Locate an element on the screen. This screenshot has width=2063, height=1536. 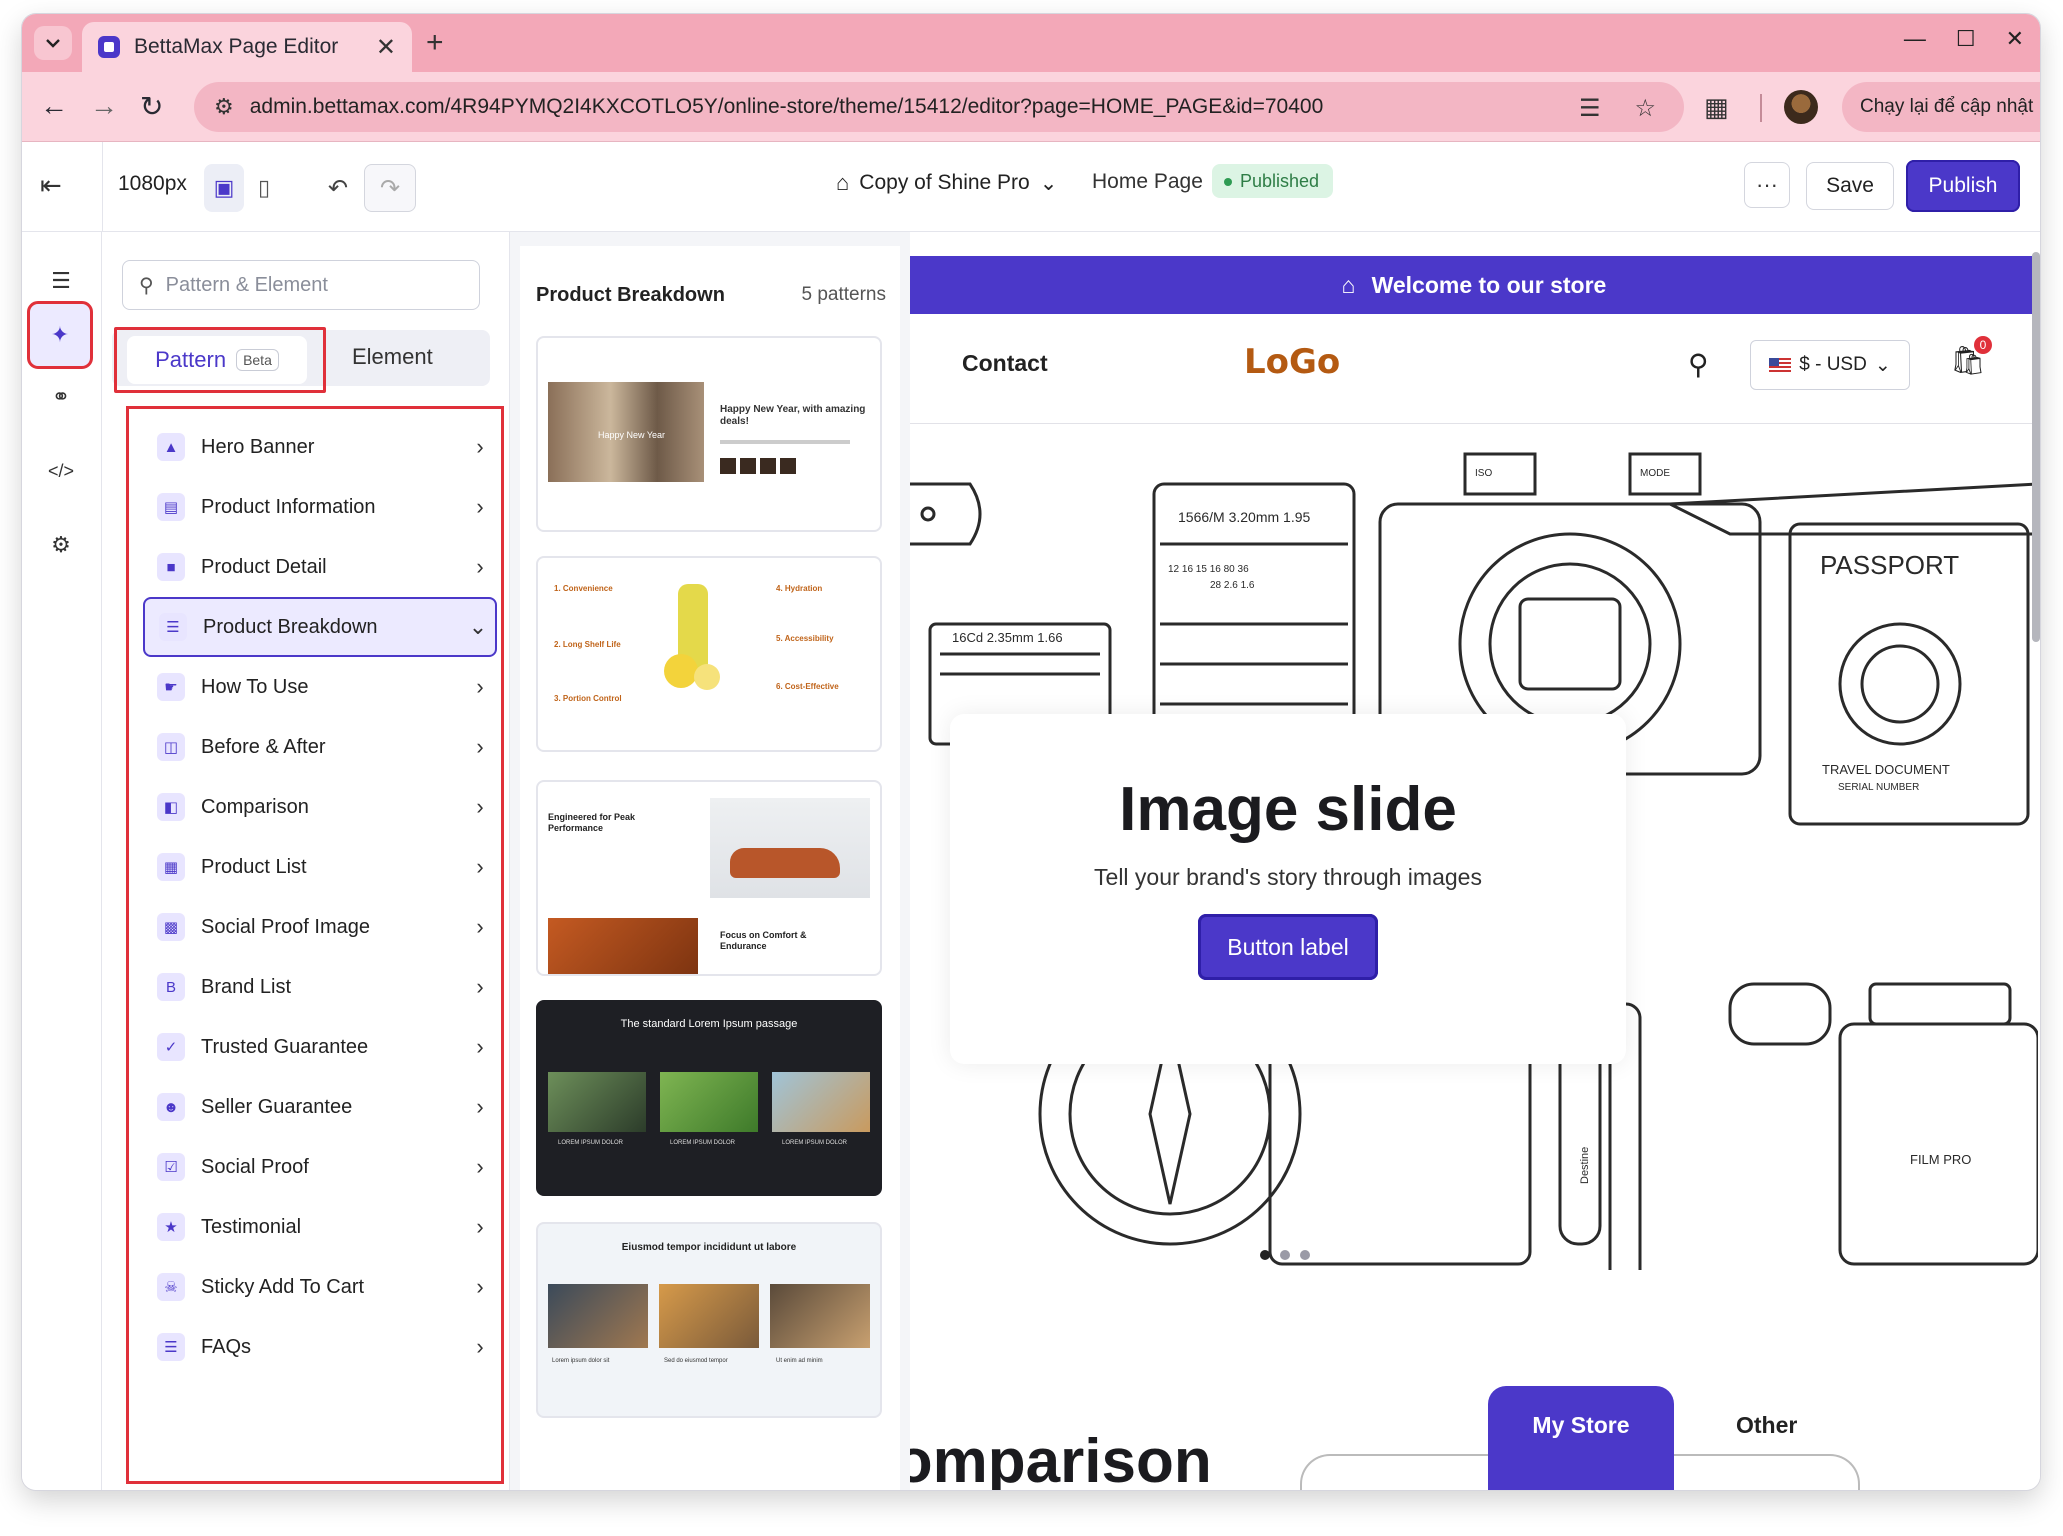
beta-badge: Beta is located at coordinates (257, 360).